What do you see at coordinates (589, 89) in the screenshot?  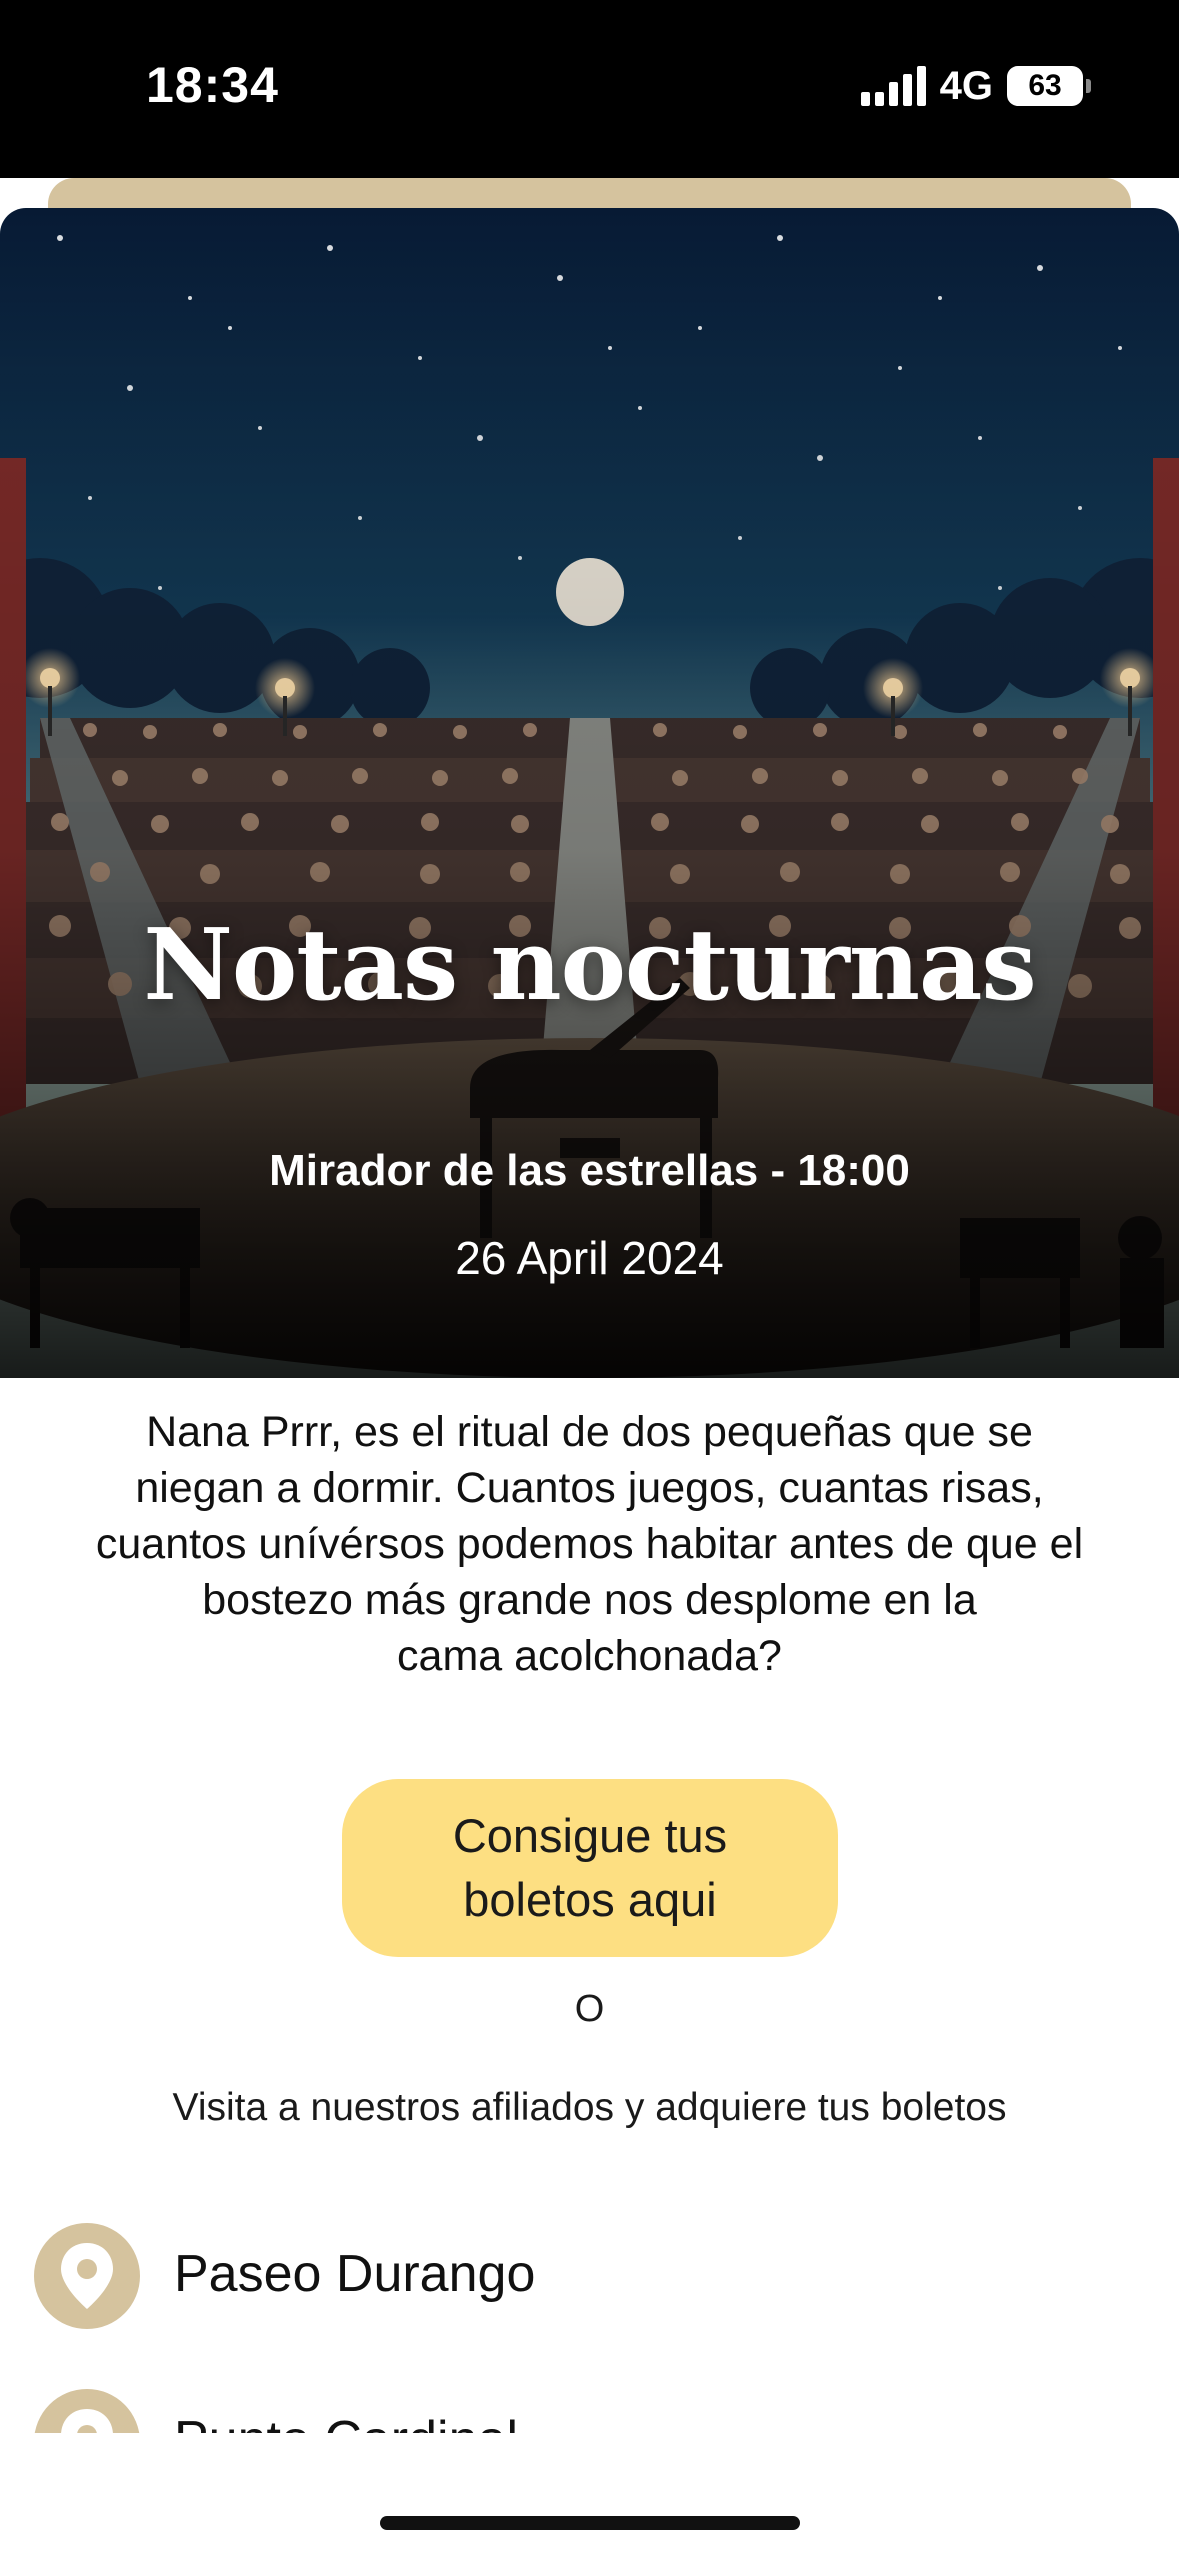 I see `status-bar: 18:34 4G 63` at bounding box center [589, 89].